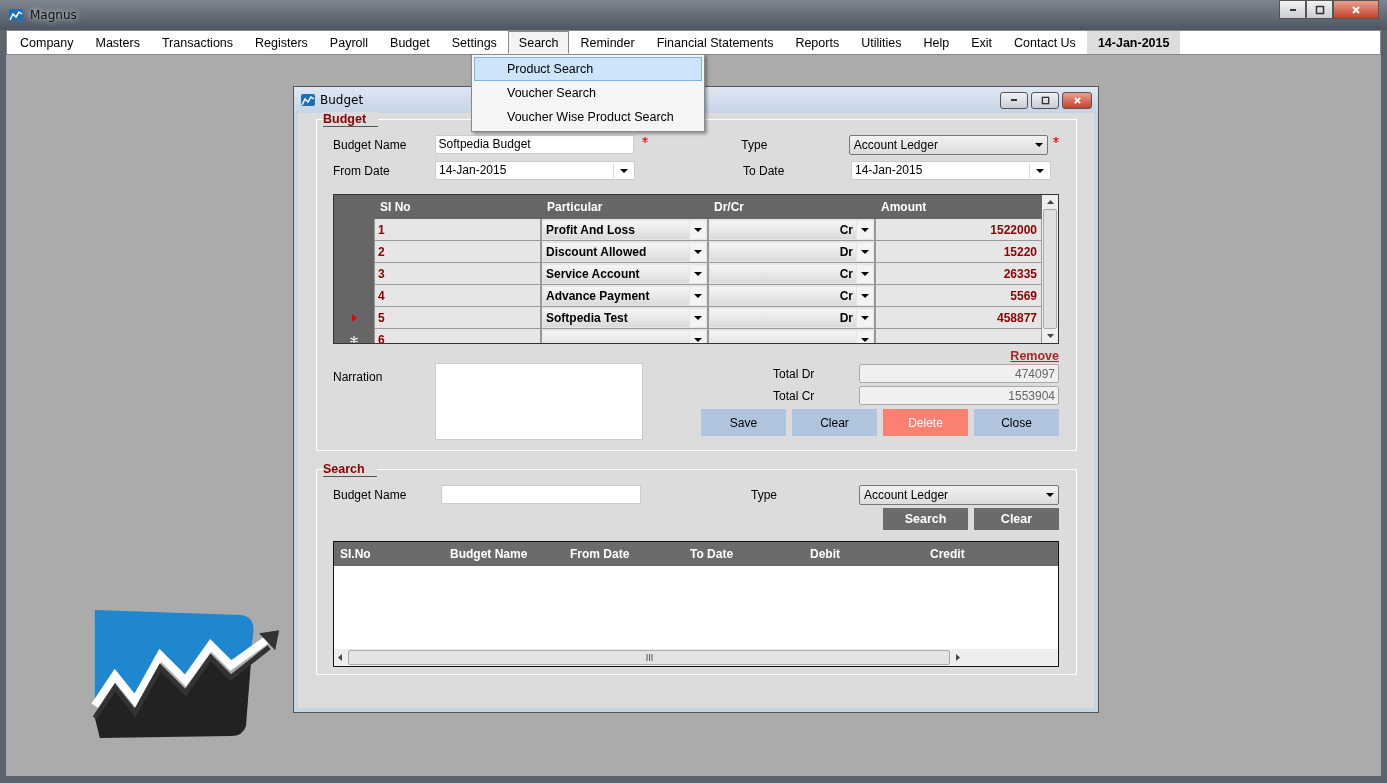  Describe the element at coordinates (588, 93) in the screenshot. I see `menu-item: Voucher Search` at that location.